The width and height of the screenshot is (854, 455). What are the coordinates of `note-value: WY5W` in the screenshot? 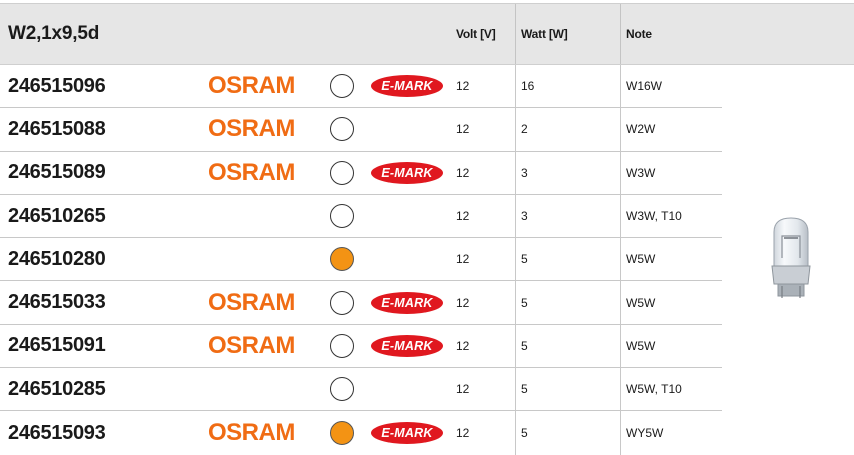 It's located at (645, 433).